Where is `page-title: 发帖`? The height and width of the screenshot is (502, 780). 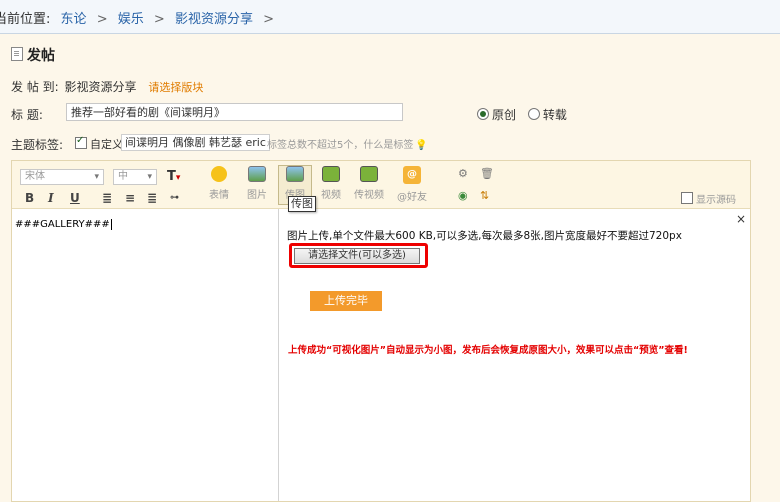
page-title: 发帖 is located at coordinates (33, 55).